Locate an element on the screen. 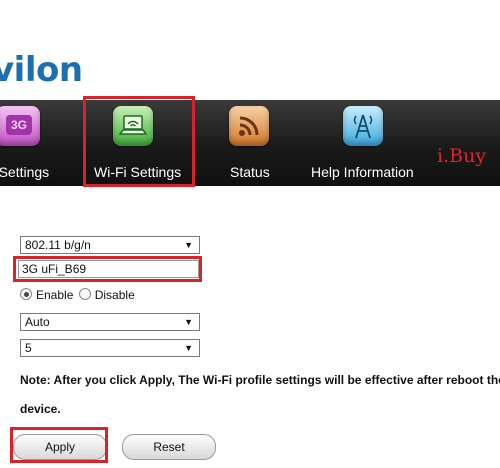  security-value: Auto is located at coordinates (37, 322).